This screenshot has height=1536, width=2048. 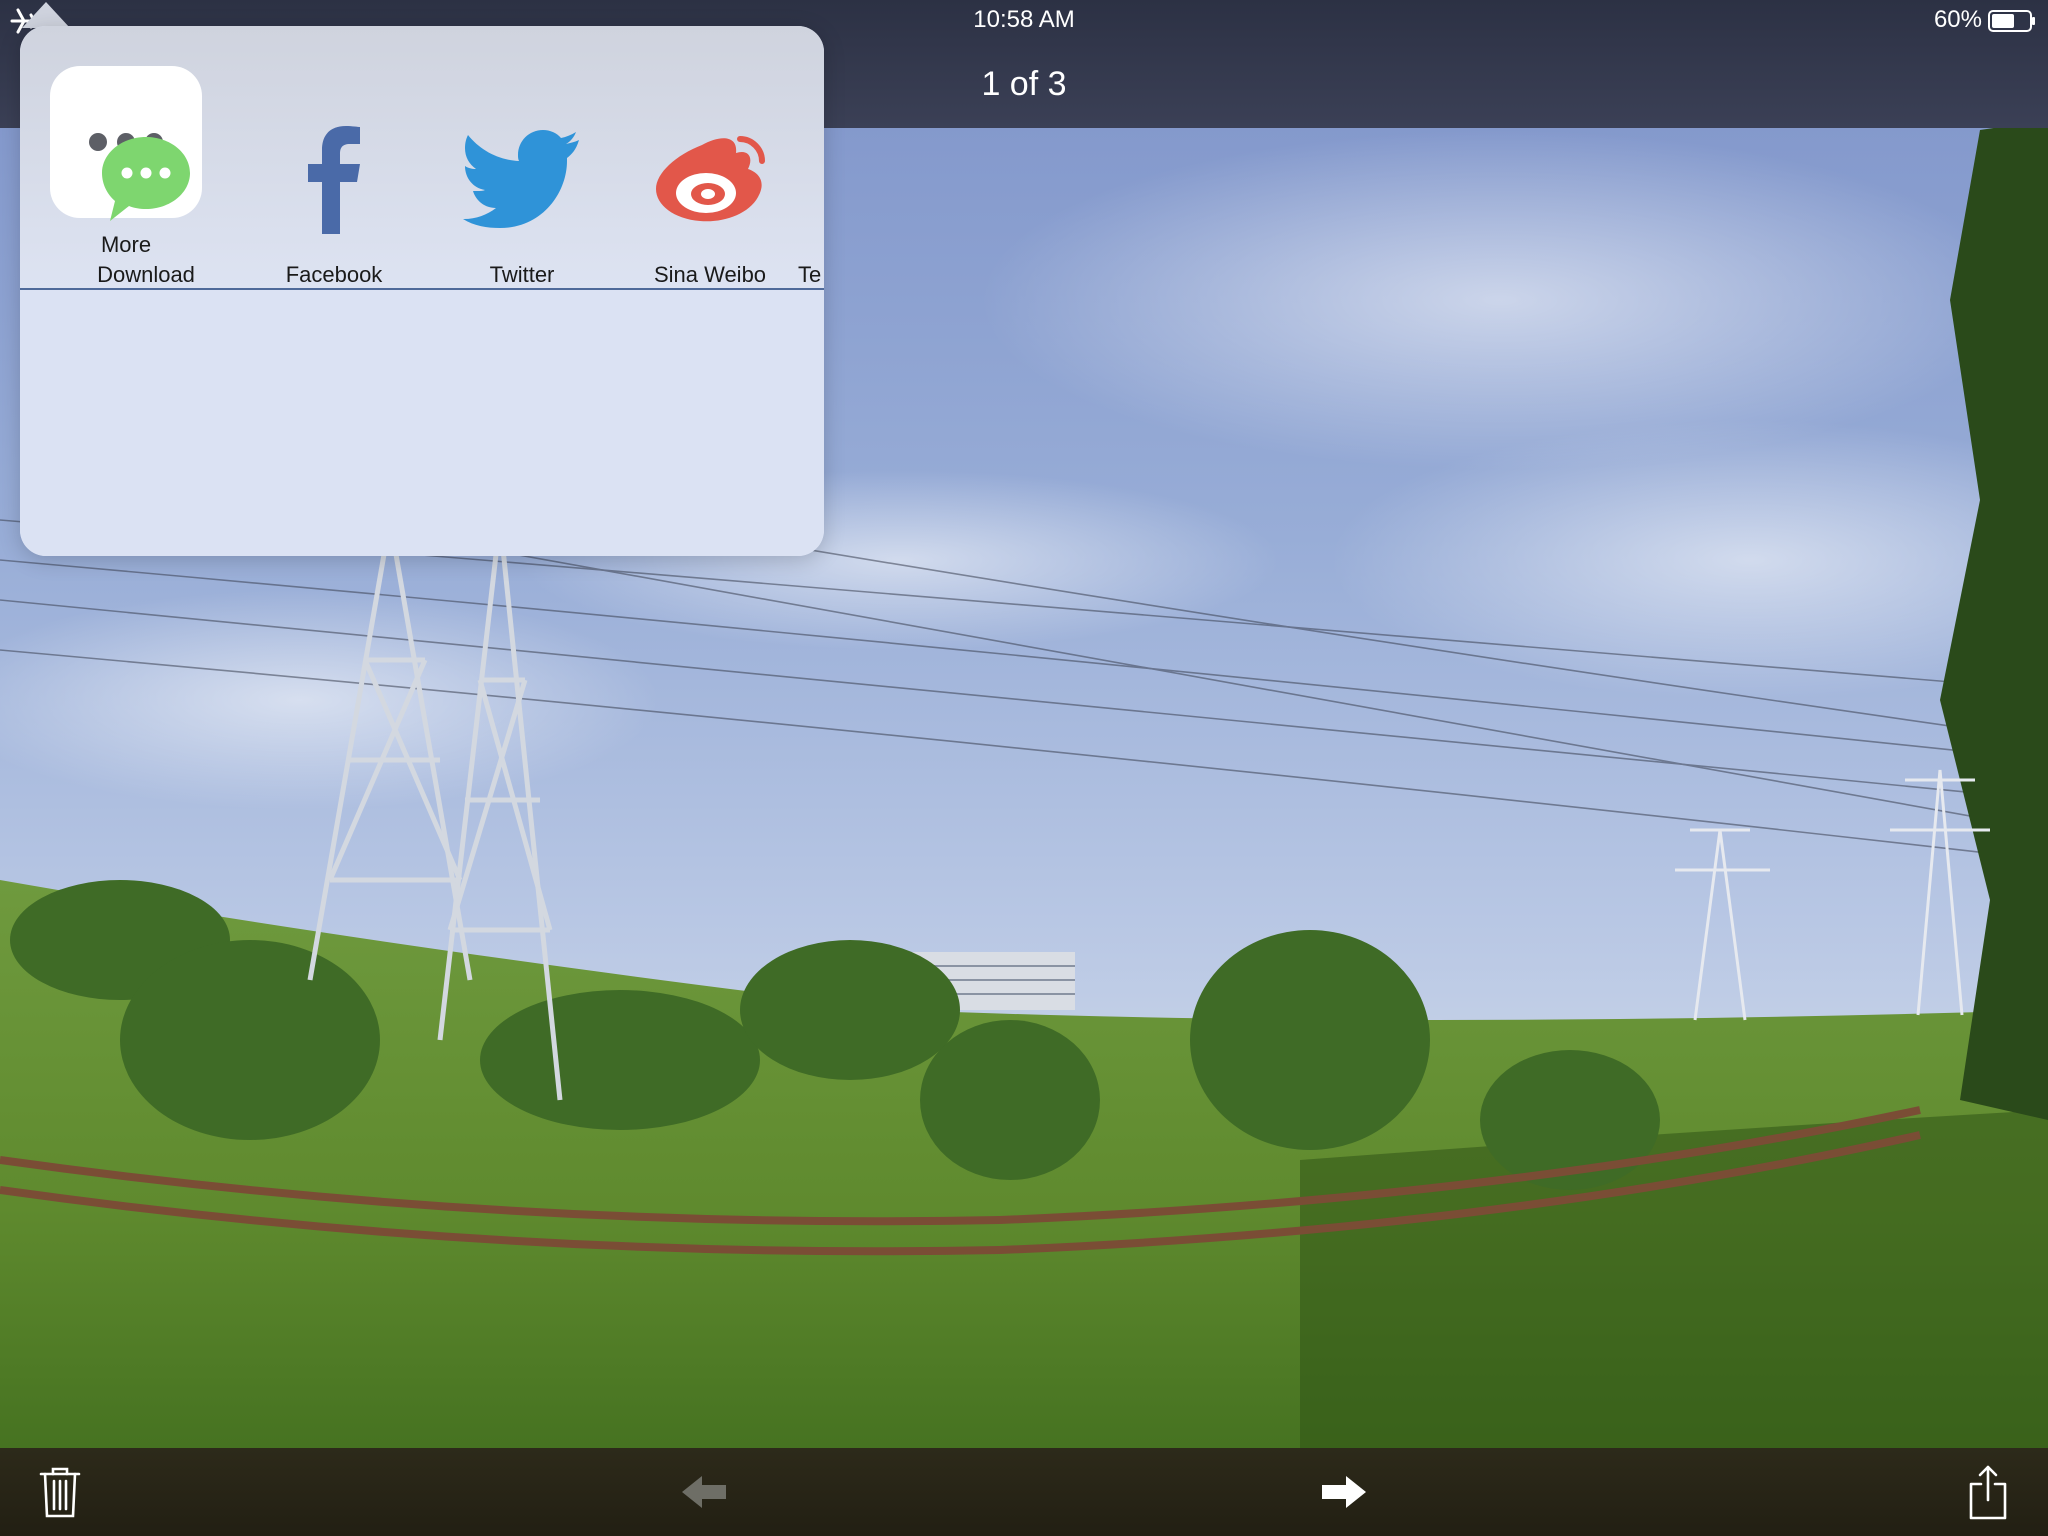 I want to click on share-target-weibo: Sina Weibo, so click(x=710, y=201).